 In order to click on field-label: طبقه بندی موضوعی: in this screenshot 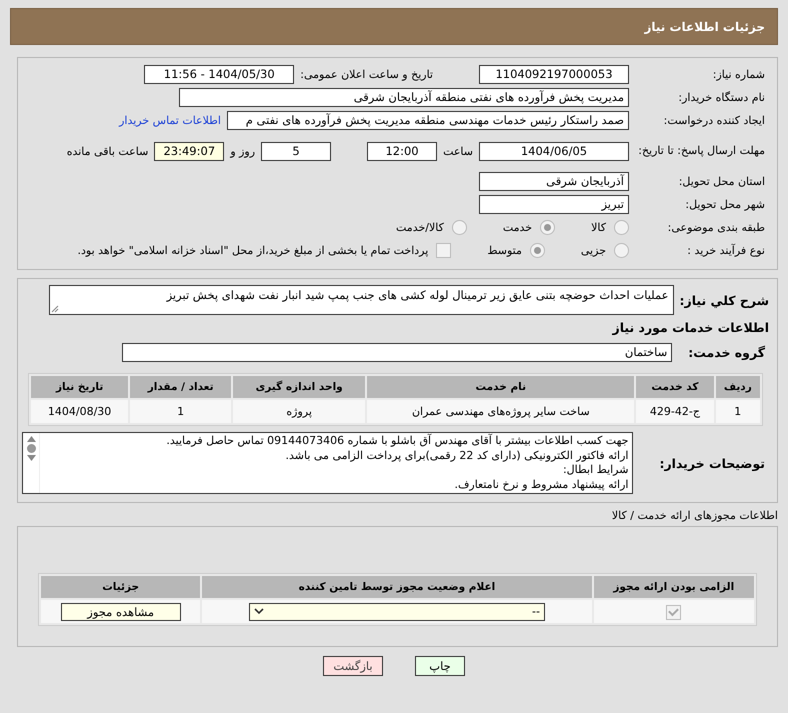, I will do `click(716, 227)`.